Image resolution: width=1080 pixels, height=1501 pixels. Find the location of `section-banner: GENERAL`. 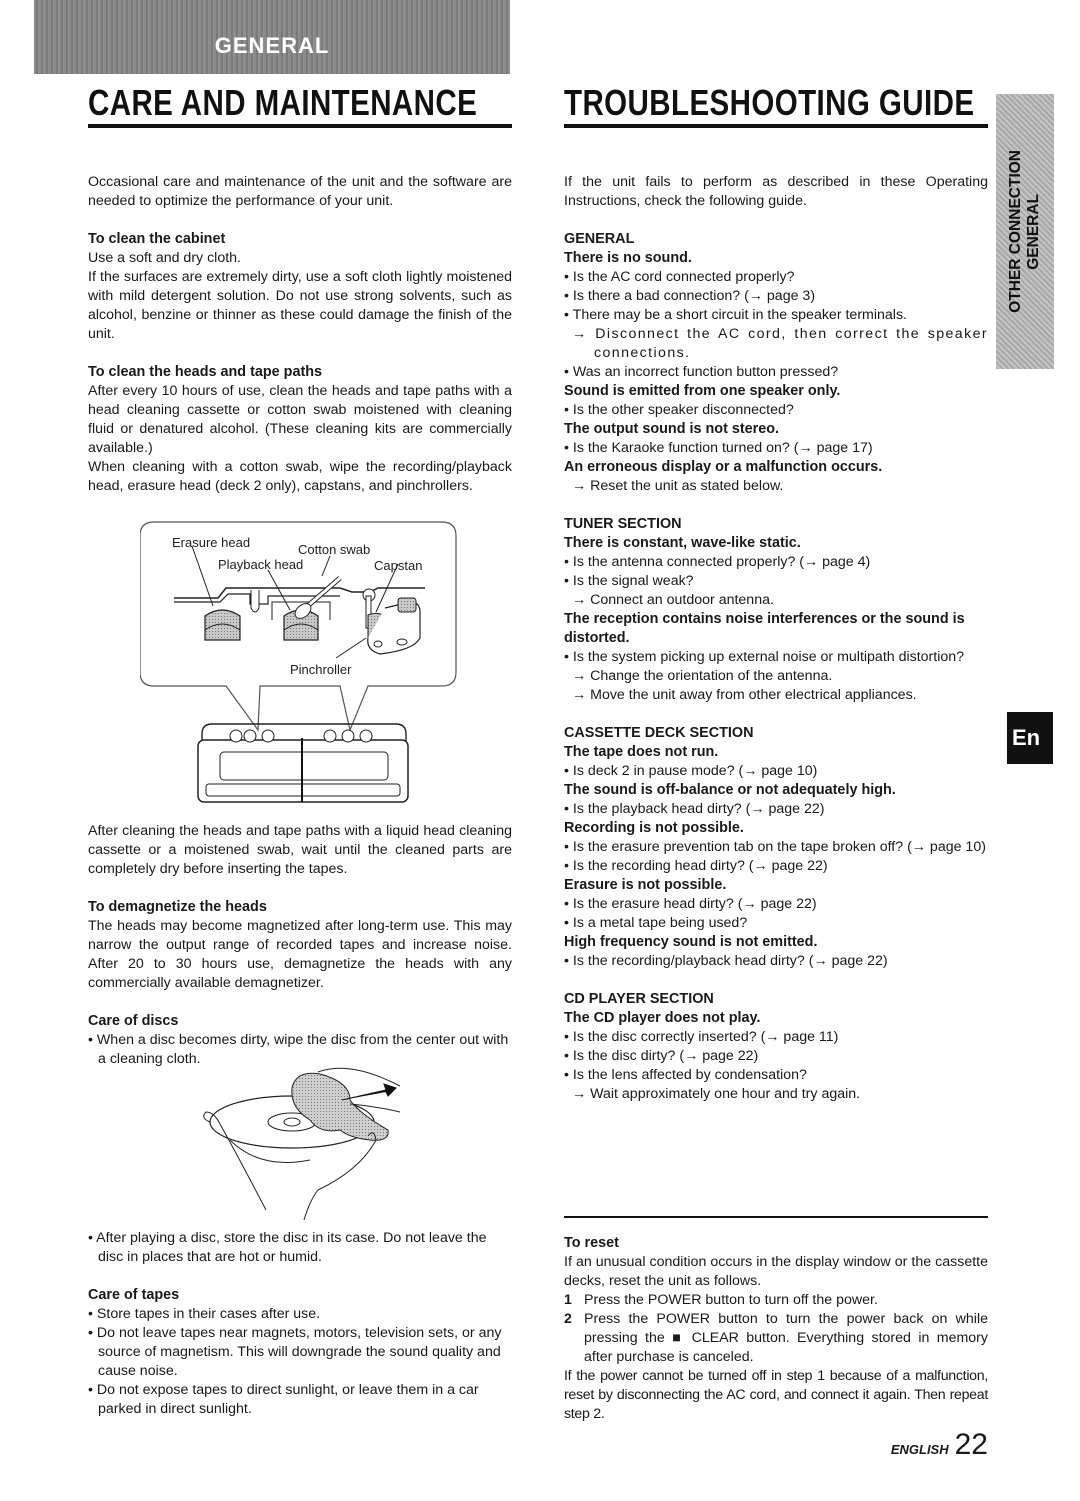

section-banner: GENERAL is located at coordinates (272, 37).